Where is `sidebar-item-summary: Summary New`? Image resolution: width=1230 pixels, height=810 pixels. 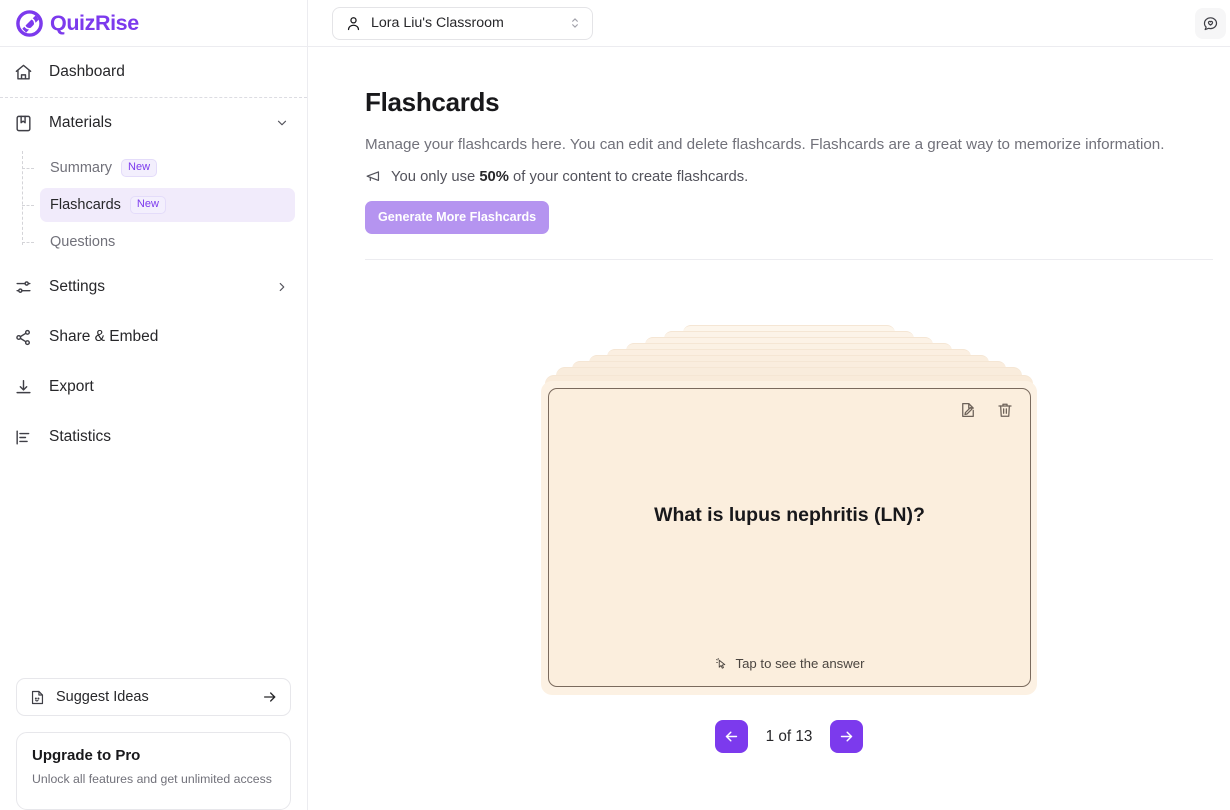
sidebar-item-summary: Summary New is located at coordinates (158, 168).